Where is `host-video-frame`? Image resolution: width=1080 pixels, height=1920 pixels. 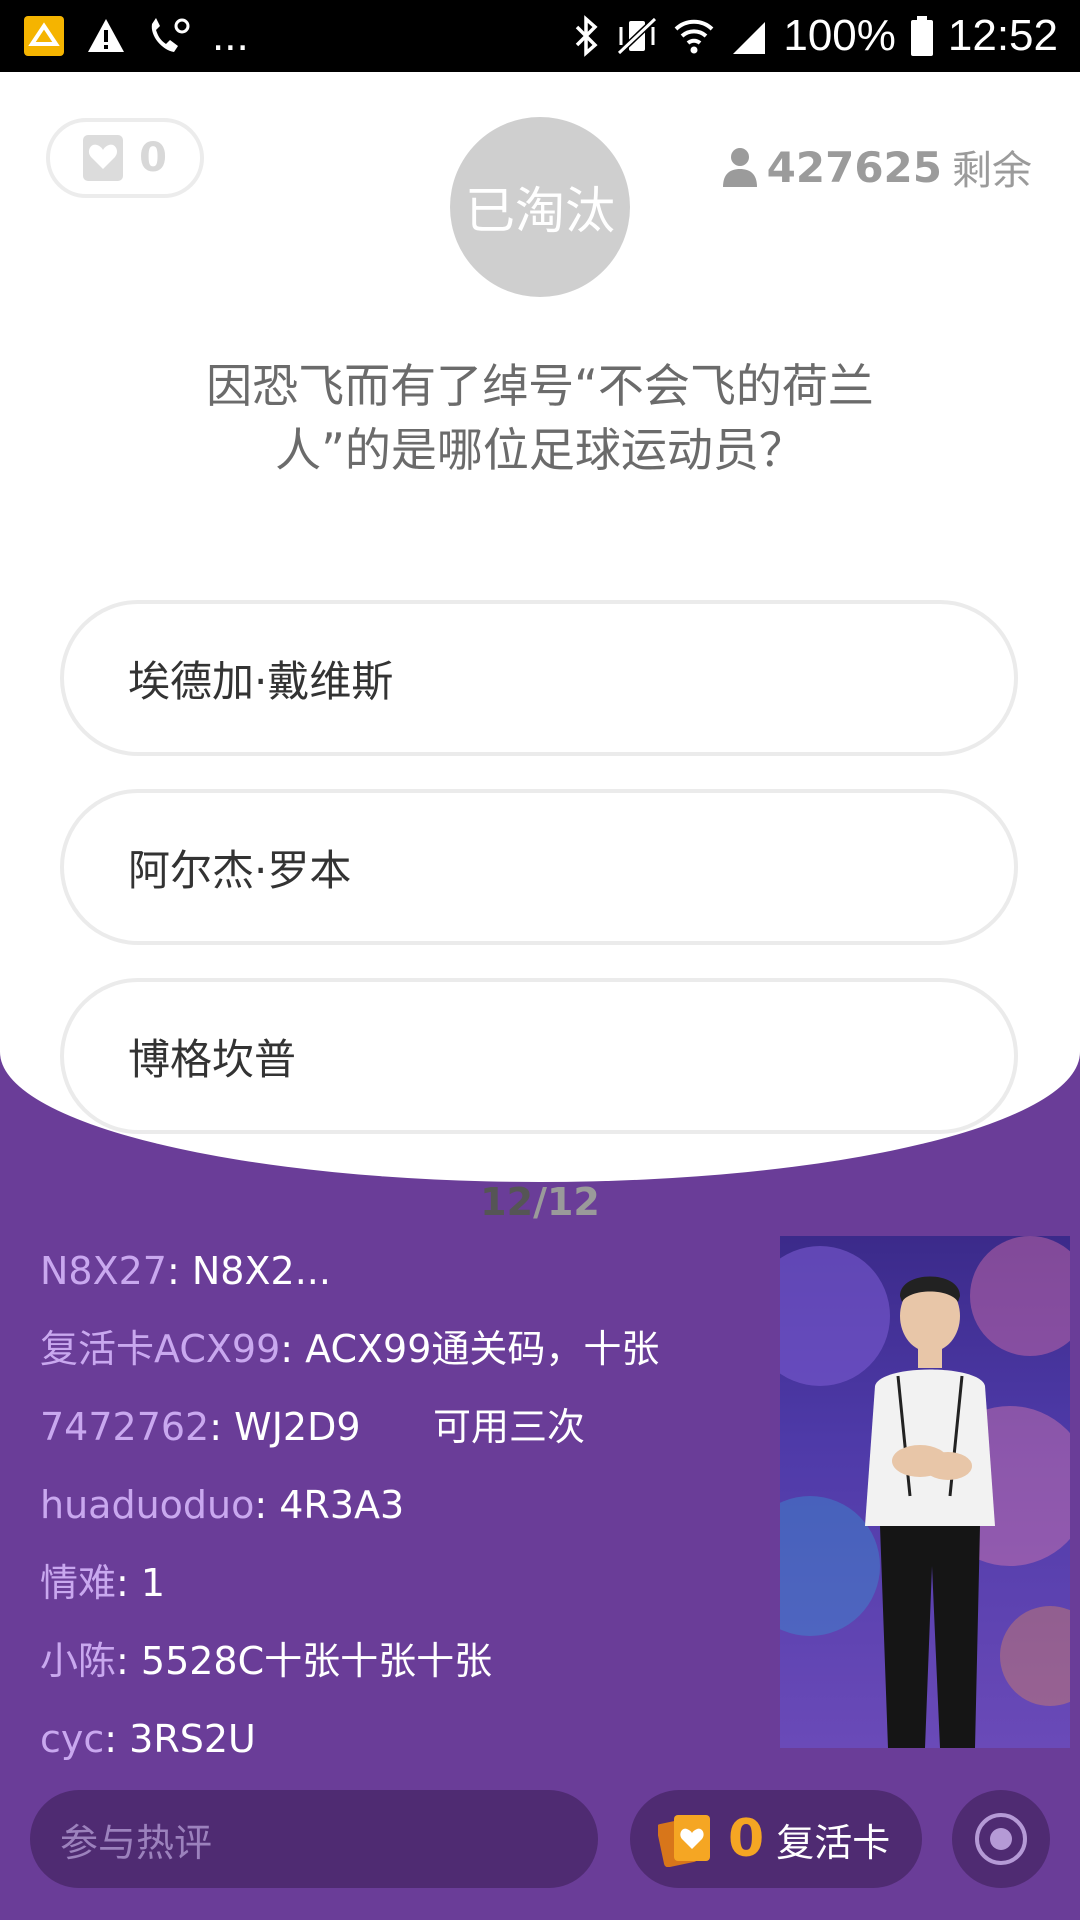
host-video-frame is located at coordinates (925, 1492).